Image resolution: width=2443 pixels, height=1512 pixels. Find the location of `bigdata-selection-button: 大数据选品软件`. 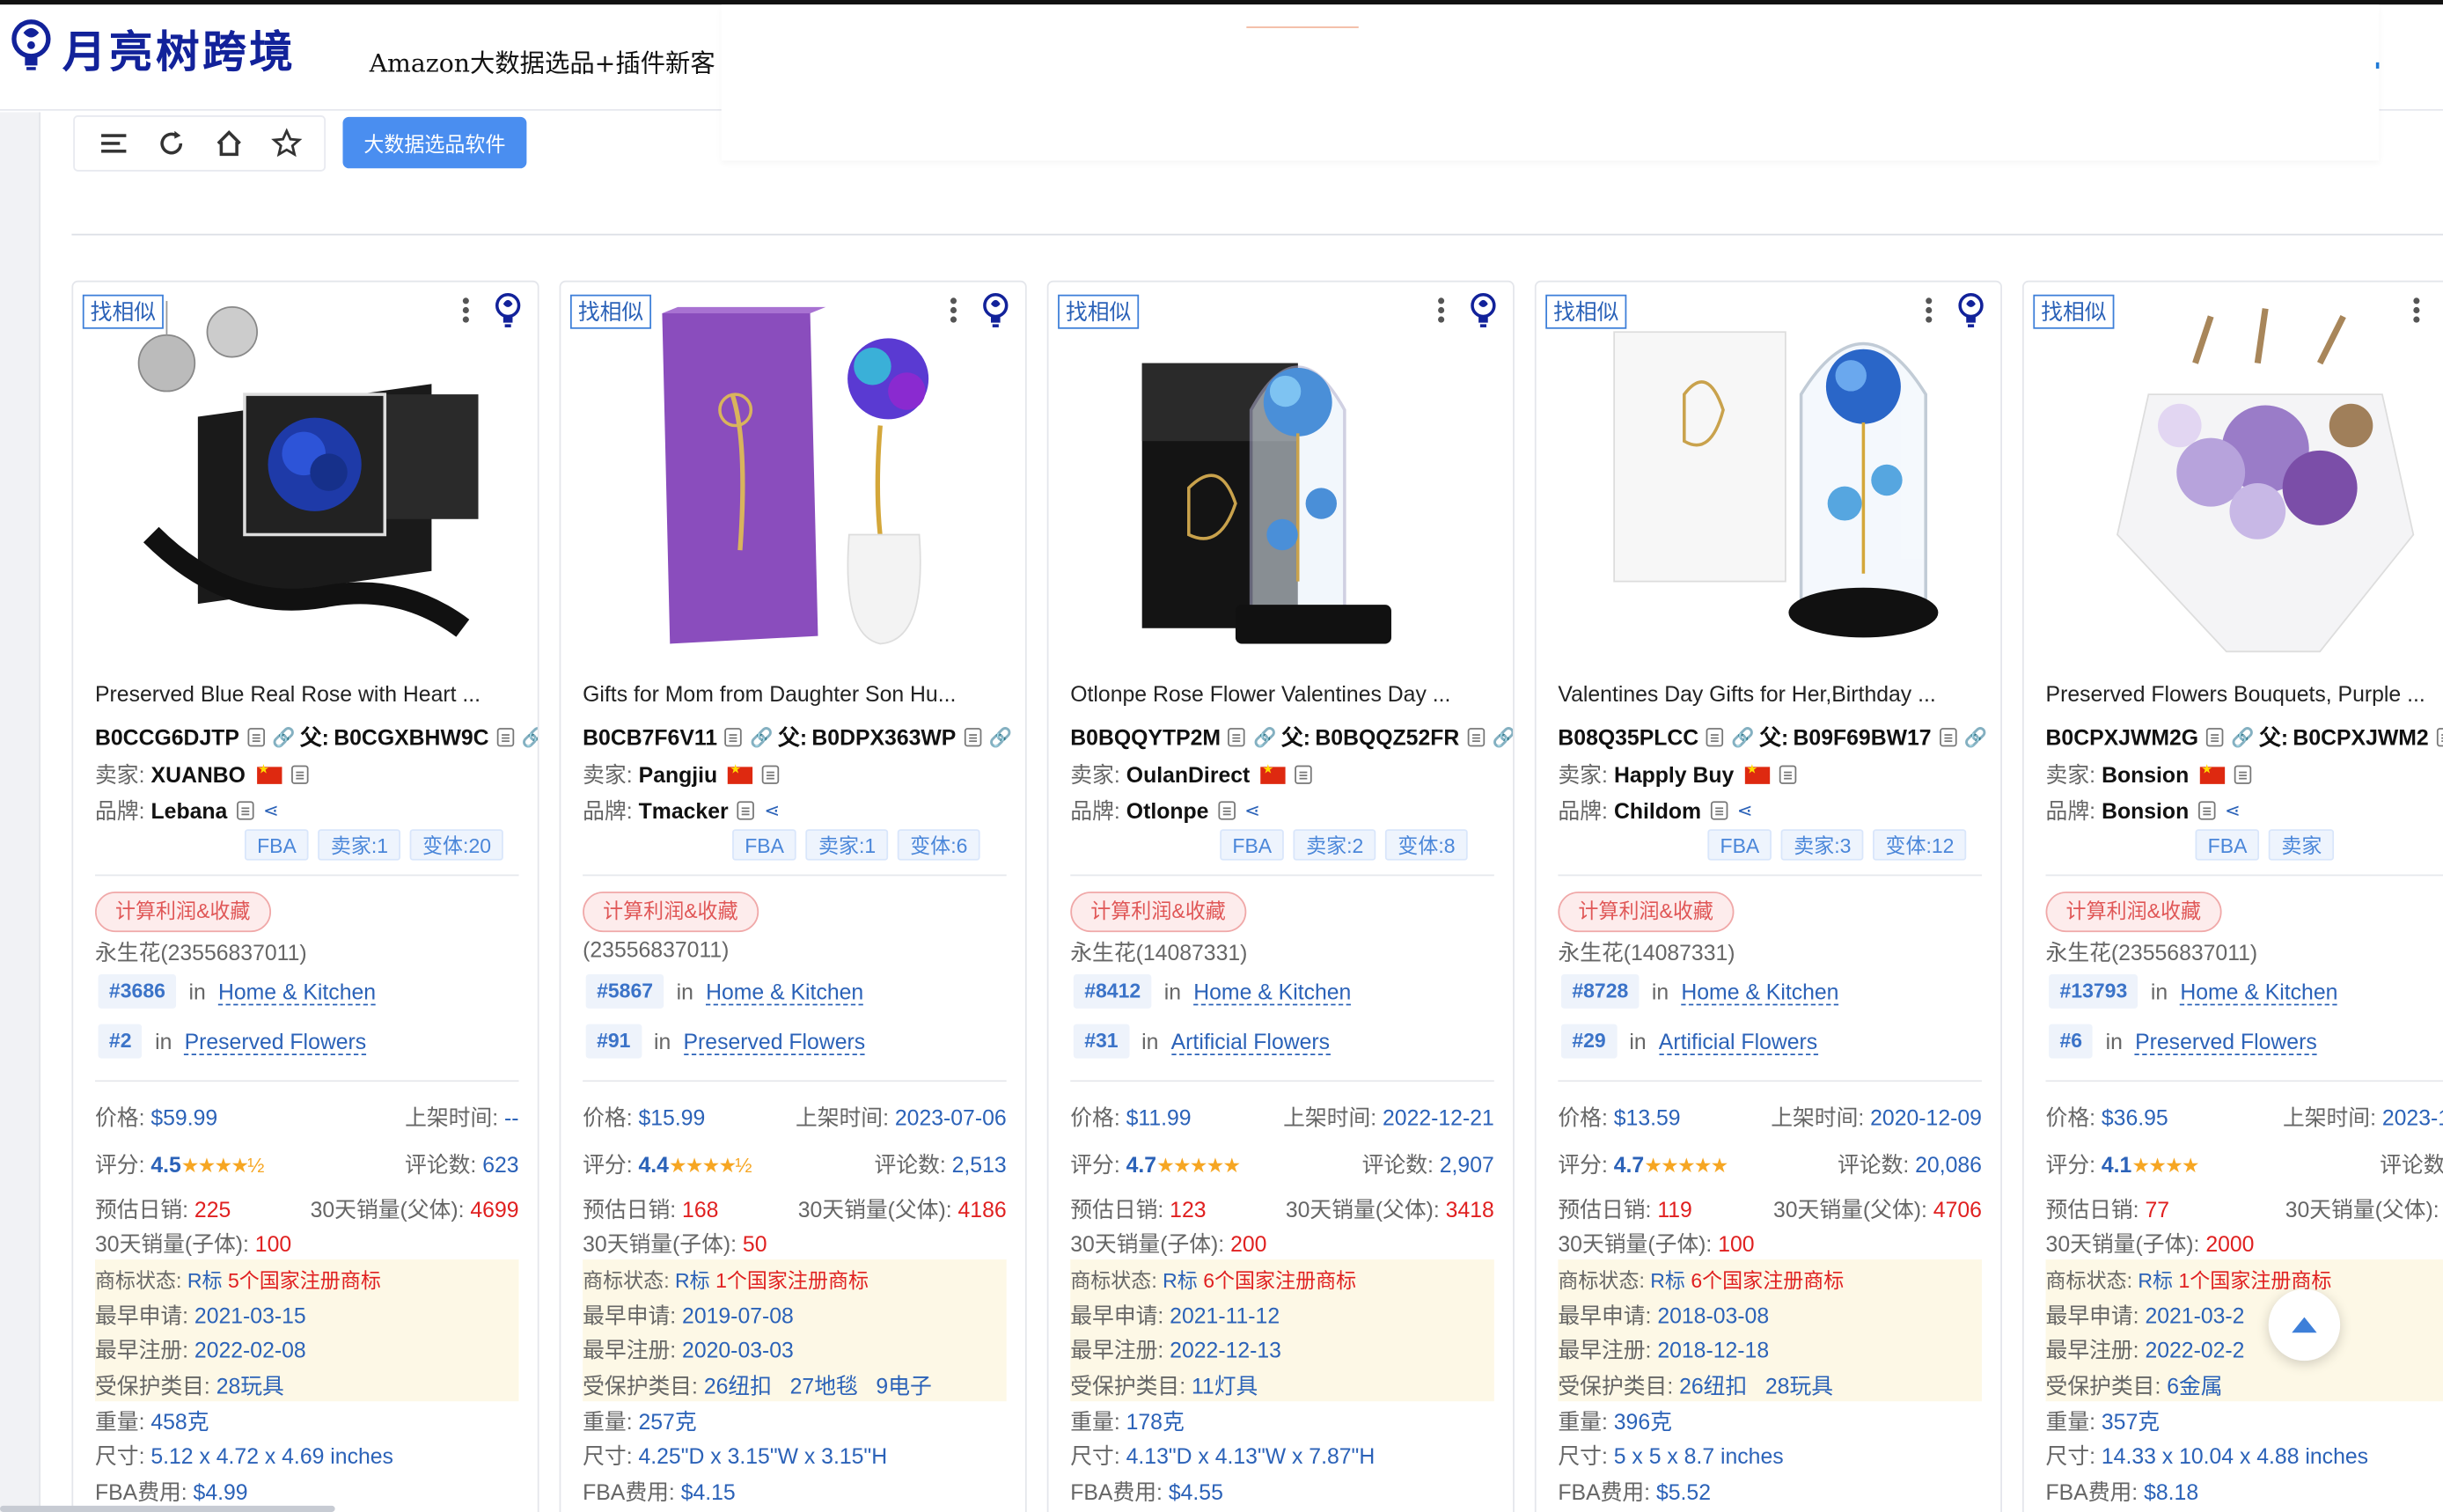

bigdata-selection-button: 大数据选品软件 is located at coordinates (434, 142).